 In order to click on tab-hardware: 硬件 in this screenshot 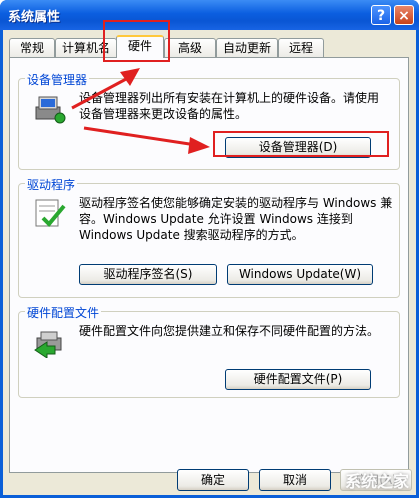, I will do `click(140, 46)`.